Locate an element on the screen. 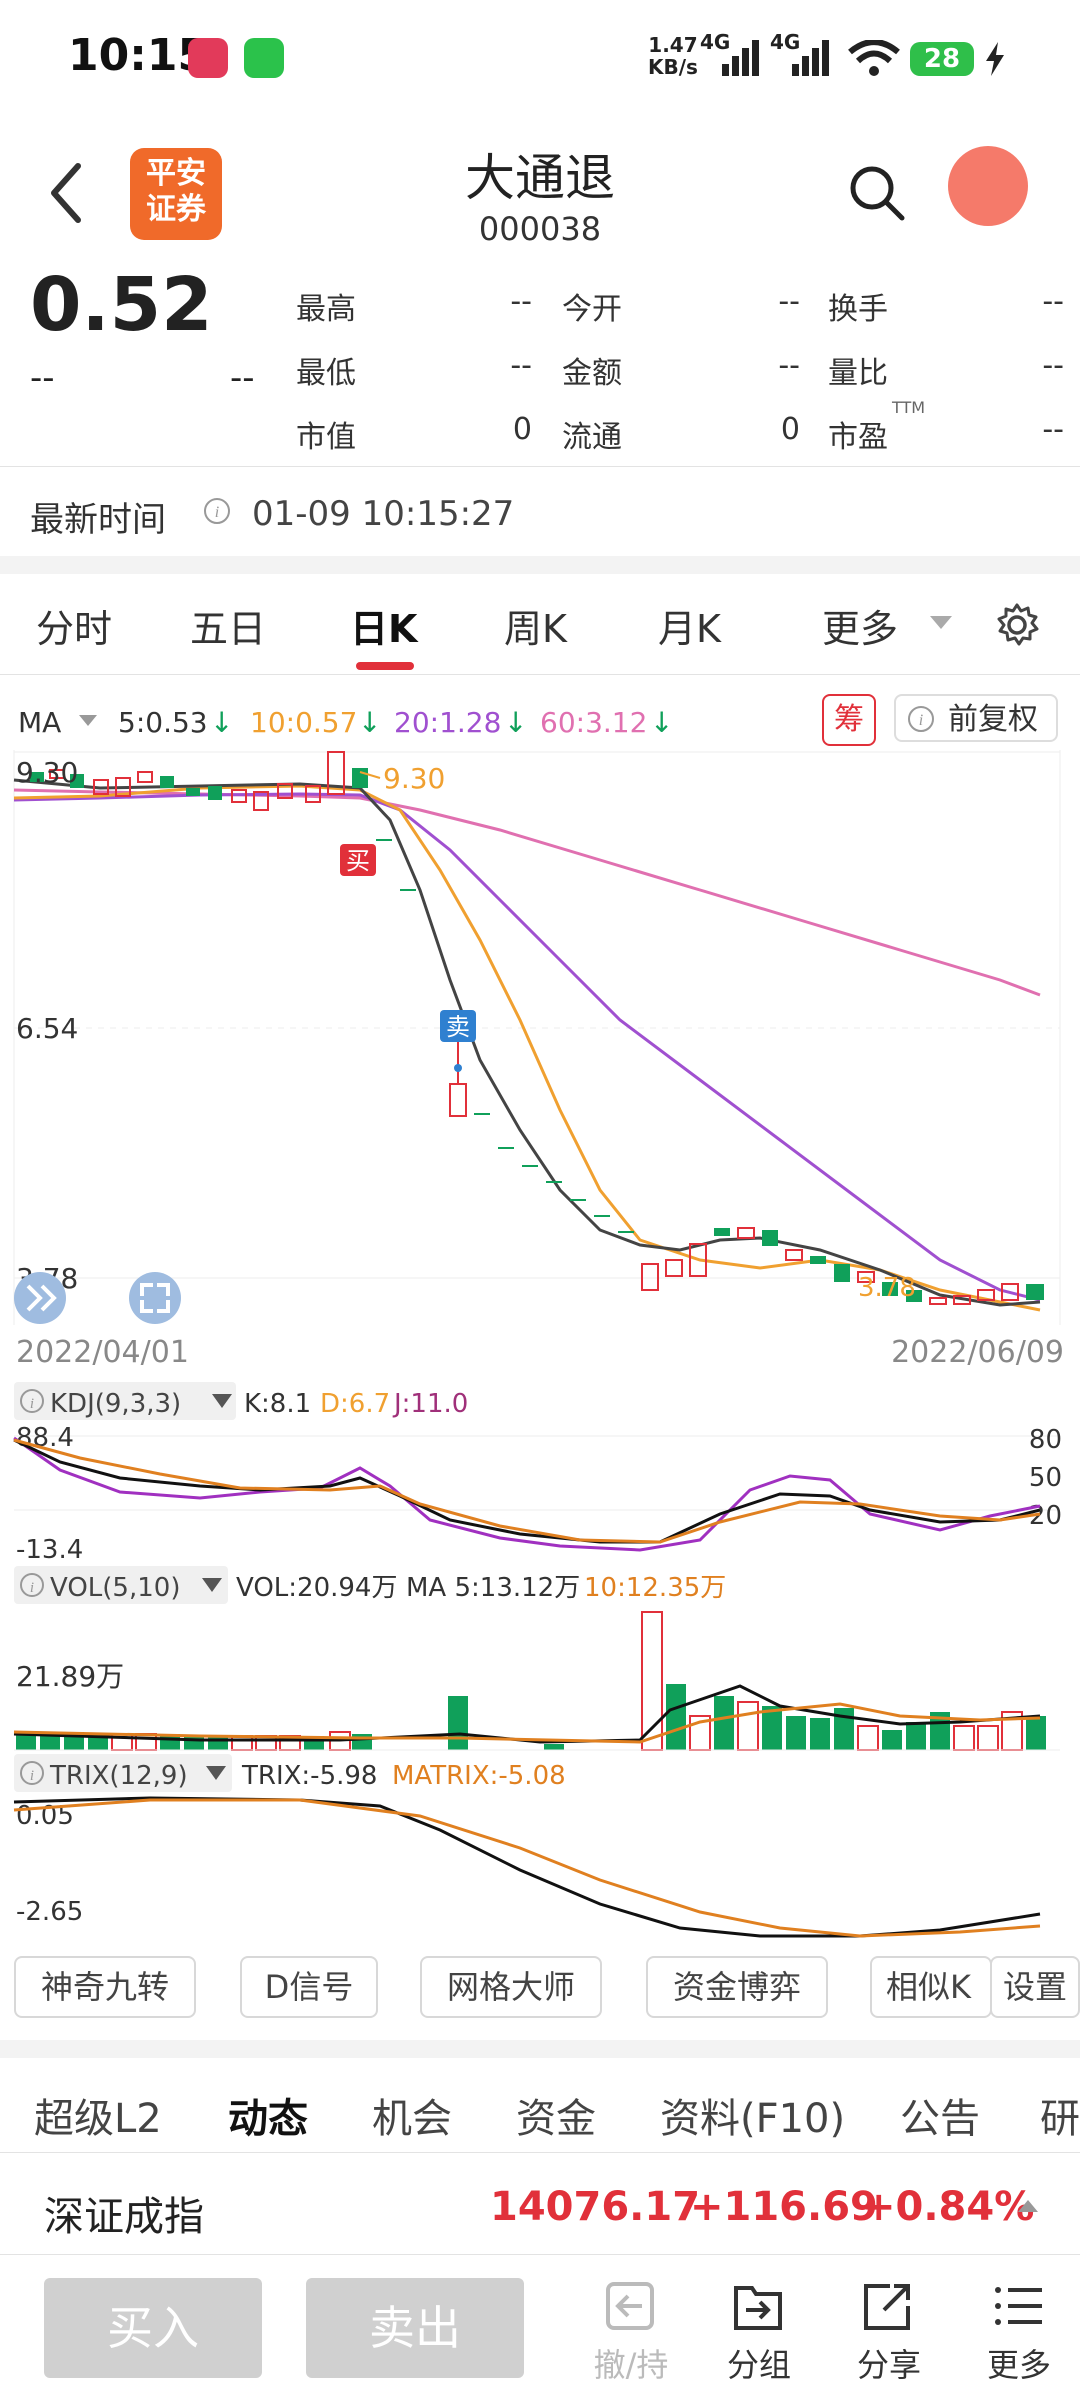 This screenshot has height=2400, width=1080. charging-icon is located at coordinates (995, 59).